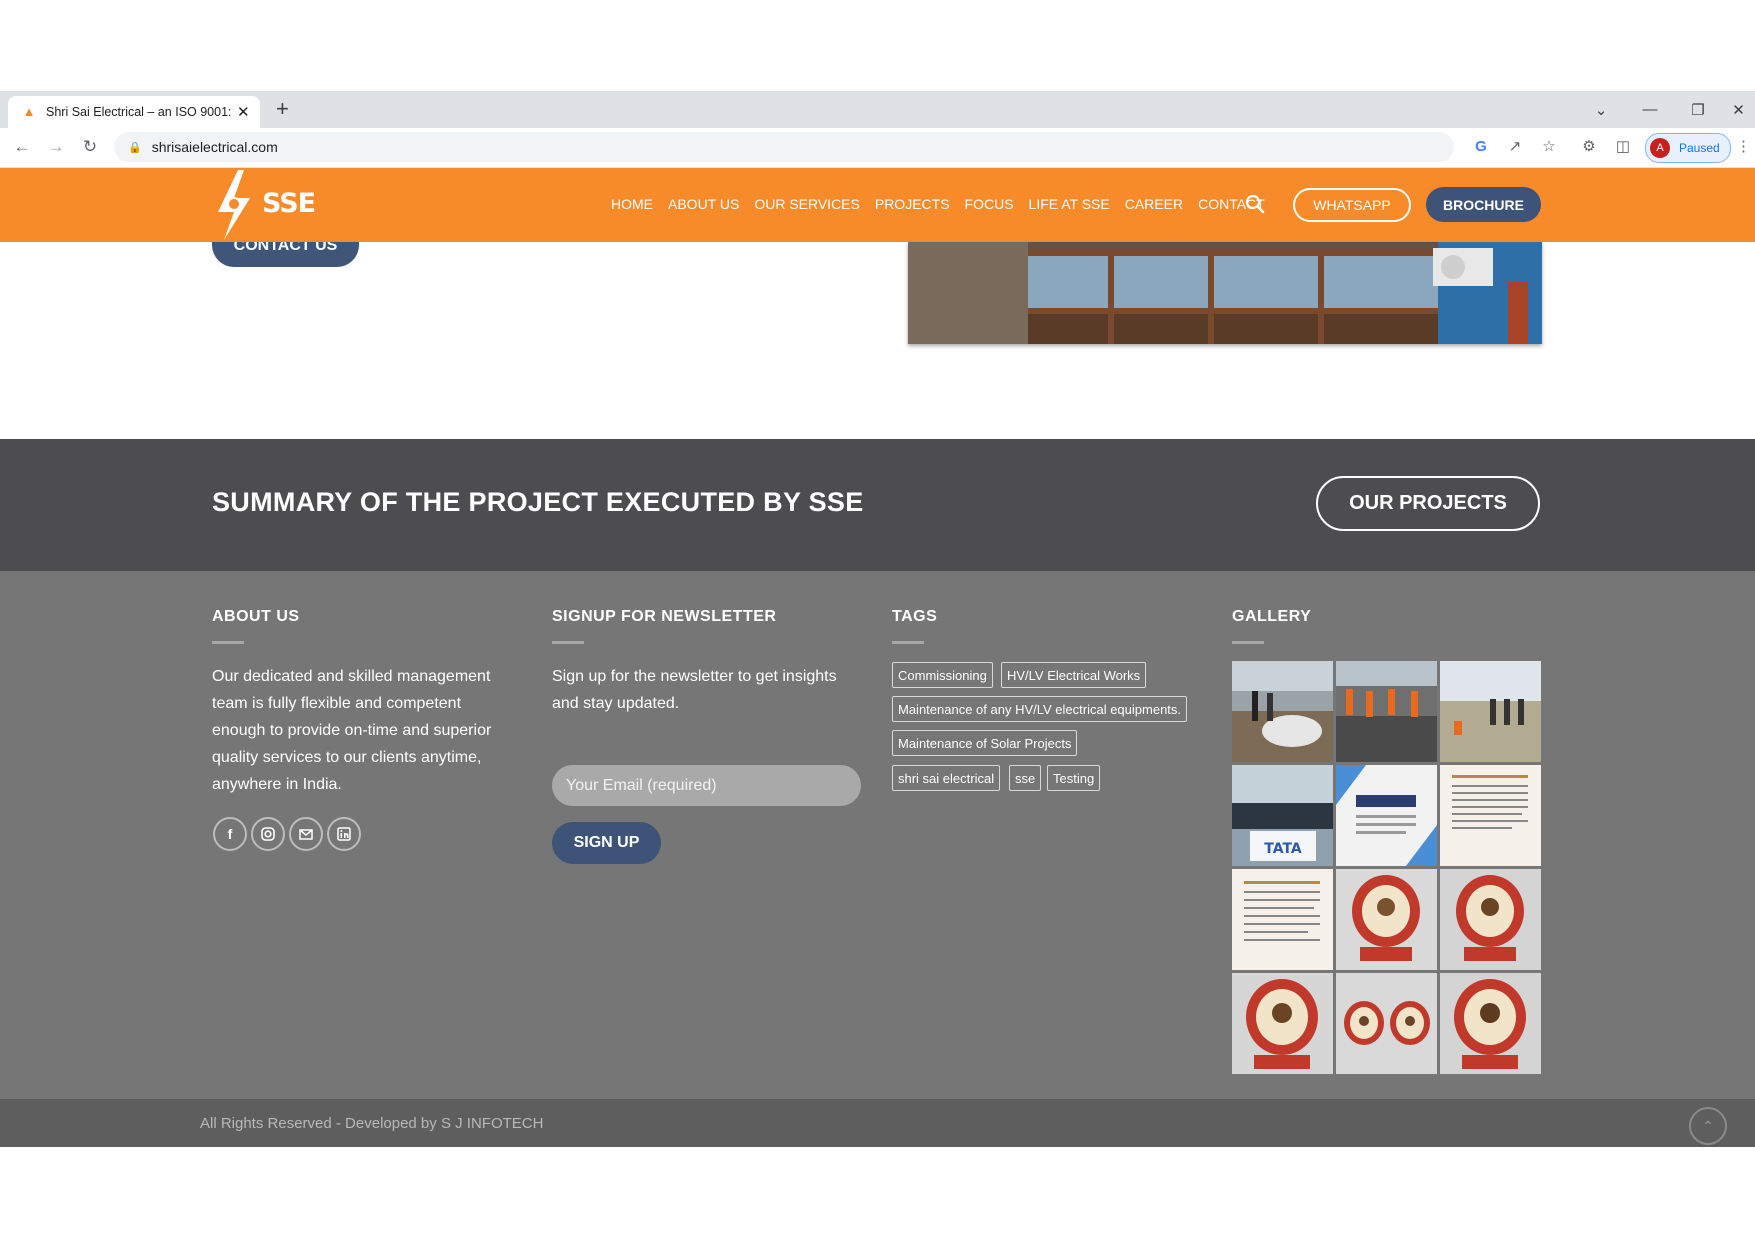 The width and height of the screenshot is (1755, 1240). Describe the element at coordinates (1698, 109) in the screenshot. I see `restore-button: ❐` at that location.